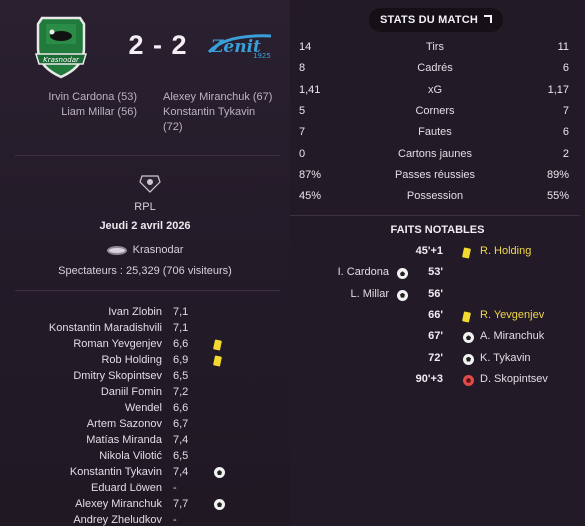 The height and width of the screenshot is (526, 585). What do you see at coordinates (429, 378) in the screenshot?
I see `event-minute: 90'+3` at bounding box center [429, 378].